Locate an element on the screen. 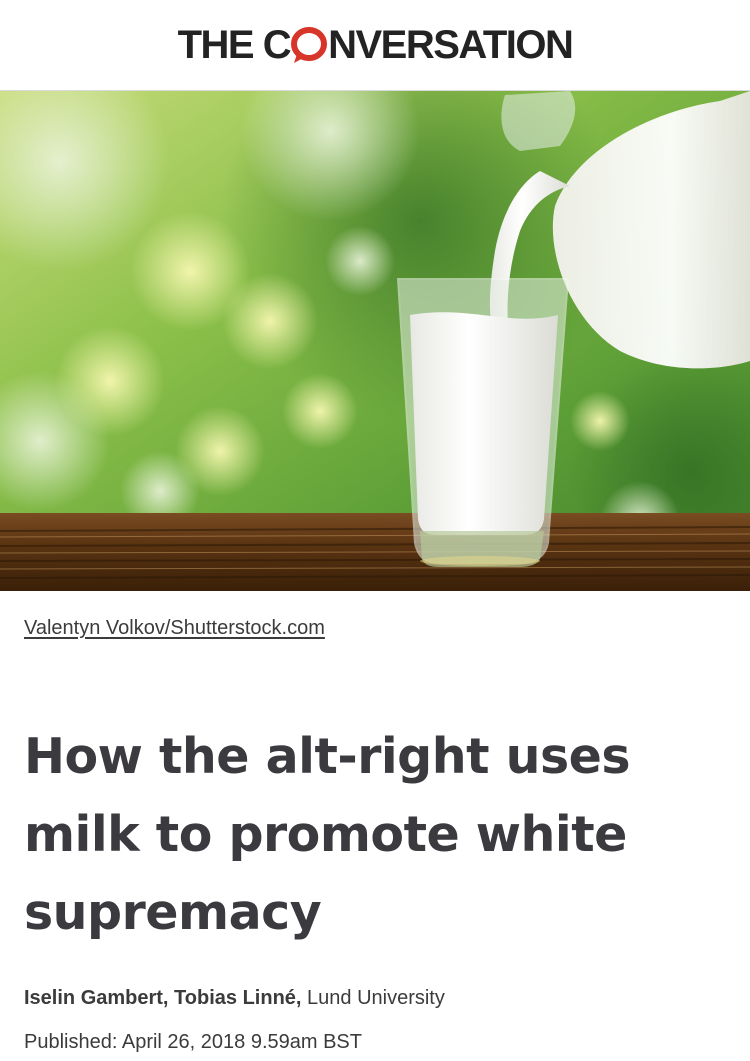  author-names: Iselin Gambert, Tobias Linné, is located at coordinates (162, 998).